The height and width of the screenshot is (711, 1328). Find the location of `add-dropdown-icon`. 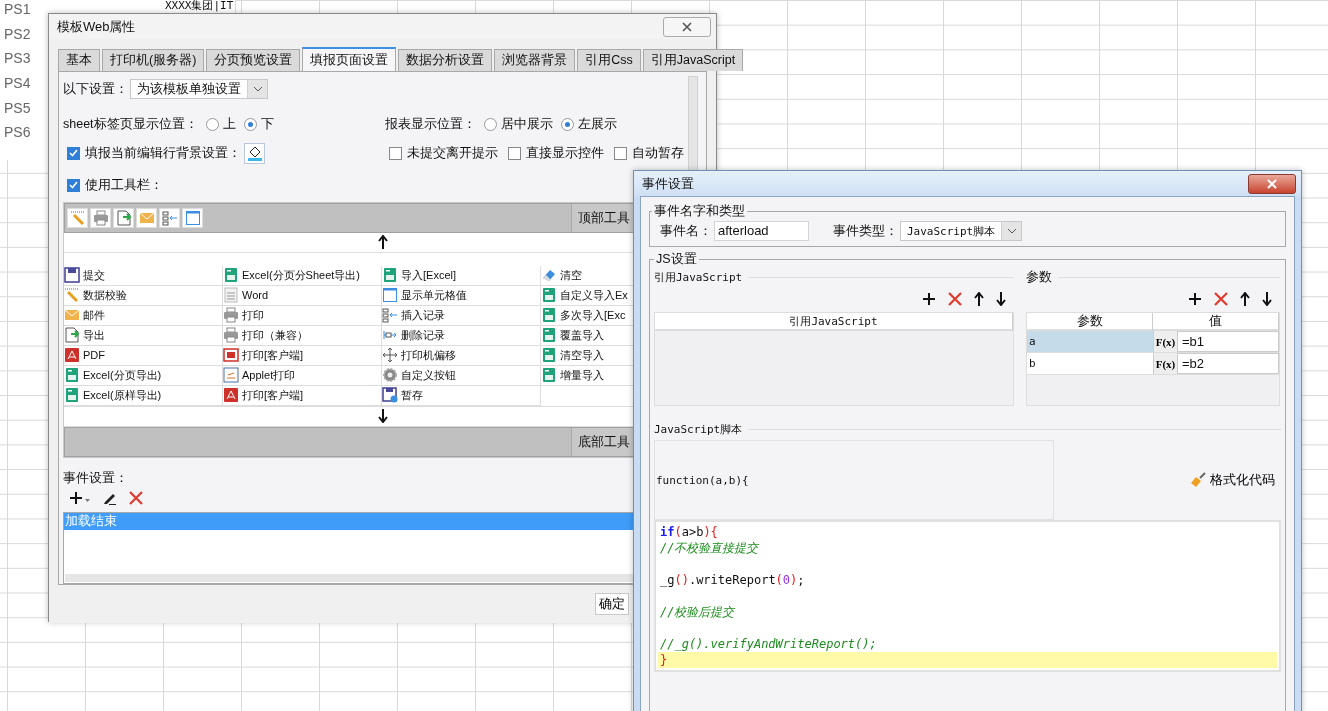

add-dropdown-icon is located at coordinates (80, 498).